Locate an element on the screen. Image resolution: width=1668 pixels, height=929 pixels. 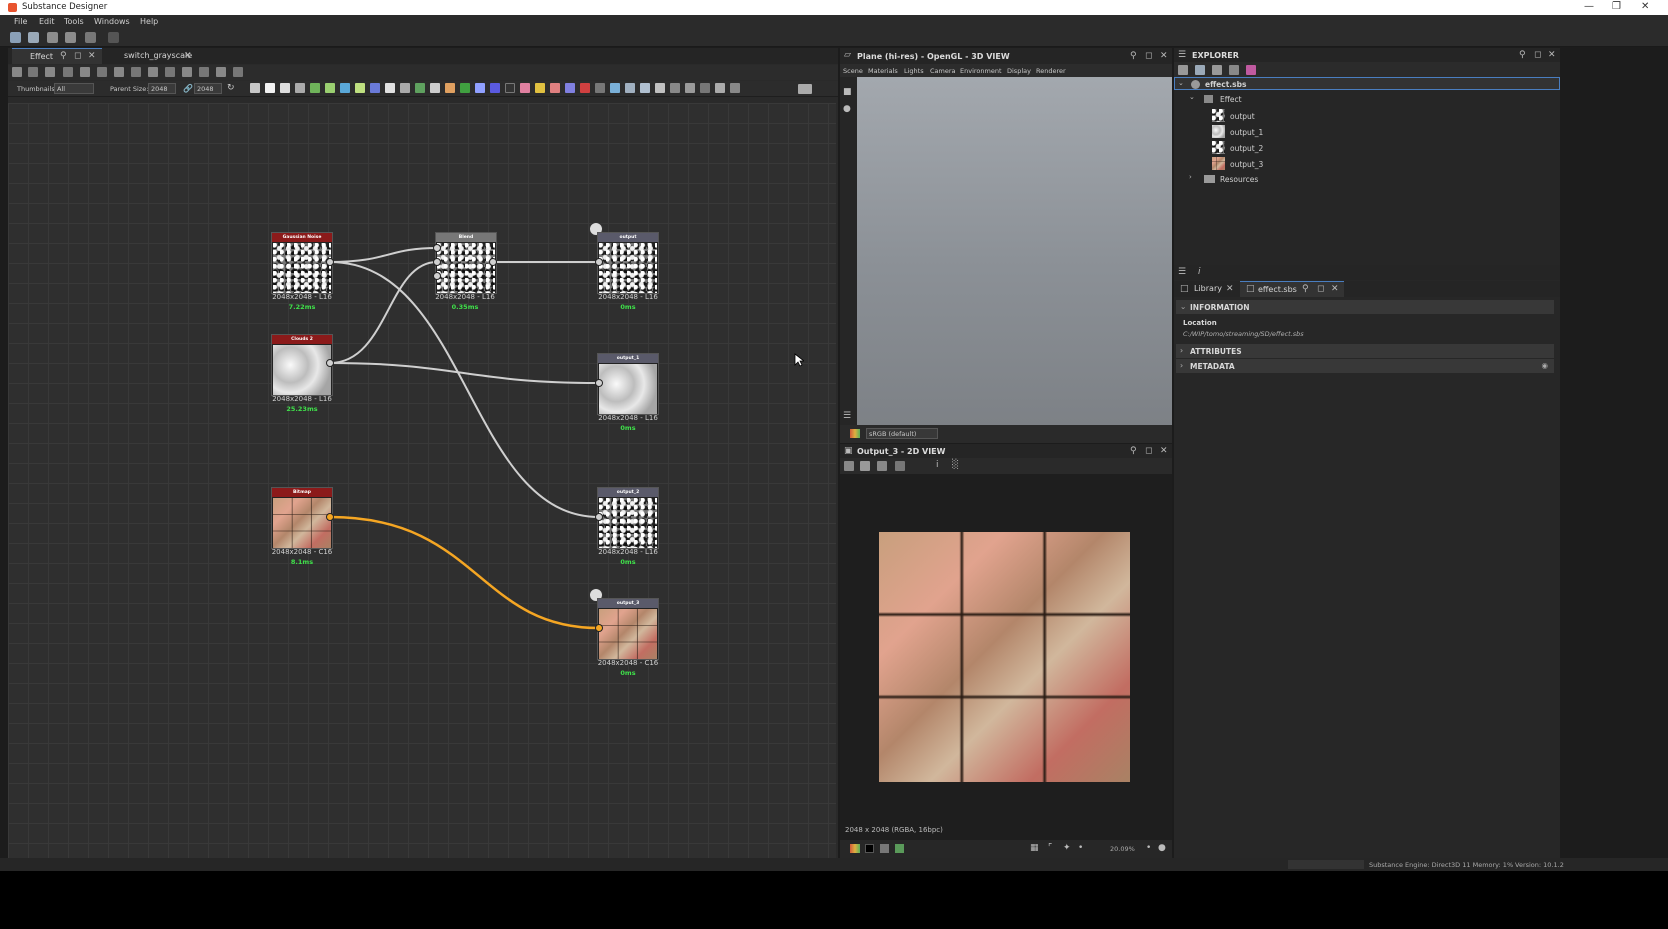
open-icon is located at coordinates (52, 37).